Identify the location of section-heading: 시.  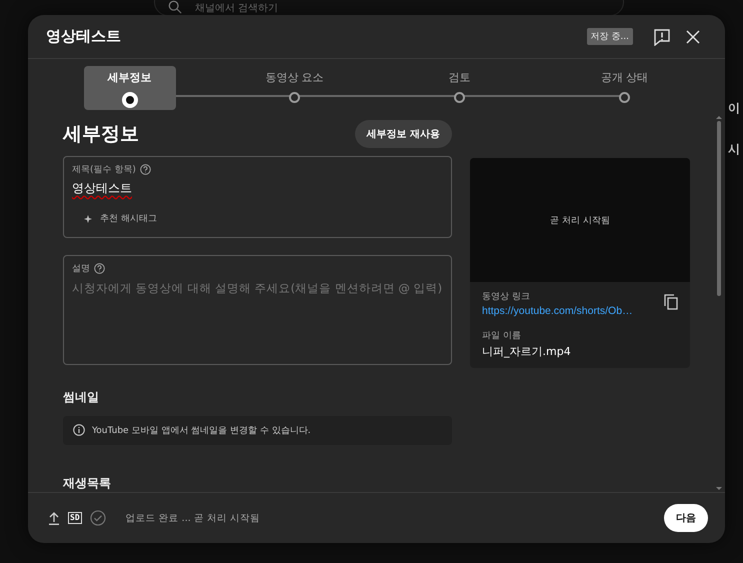
(734, 149).